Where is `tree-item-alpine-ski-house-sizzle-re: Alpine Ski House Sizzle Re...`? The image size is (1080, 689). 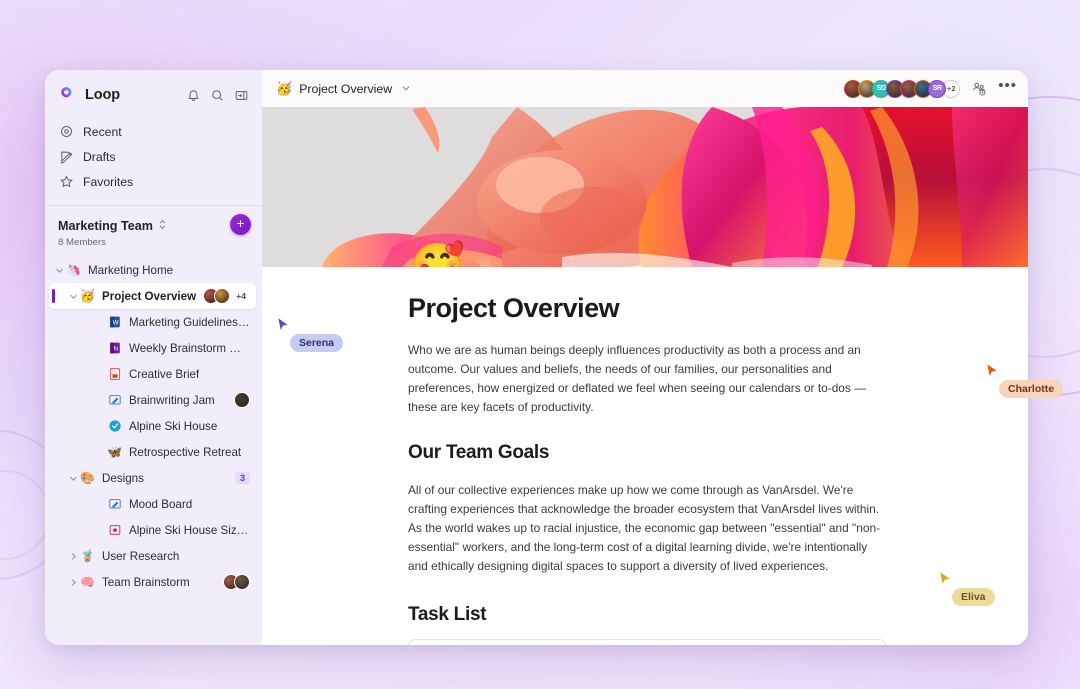
tree-item-alpine-ski-house-sizzle-re: Alpine Ski House Sizzle Re... is located at coordinates (152, 530).